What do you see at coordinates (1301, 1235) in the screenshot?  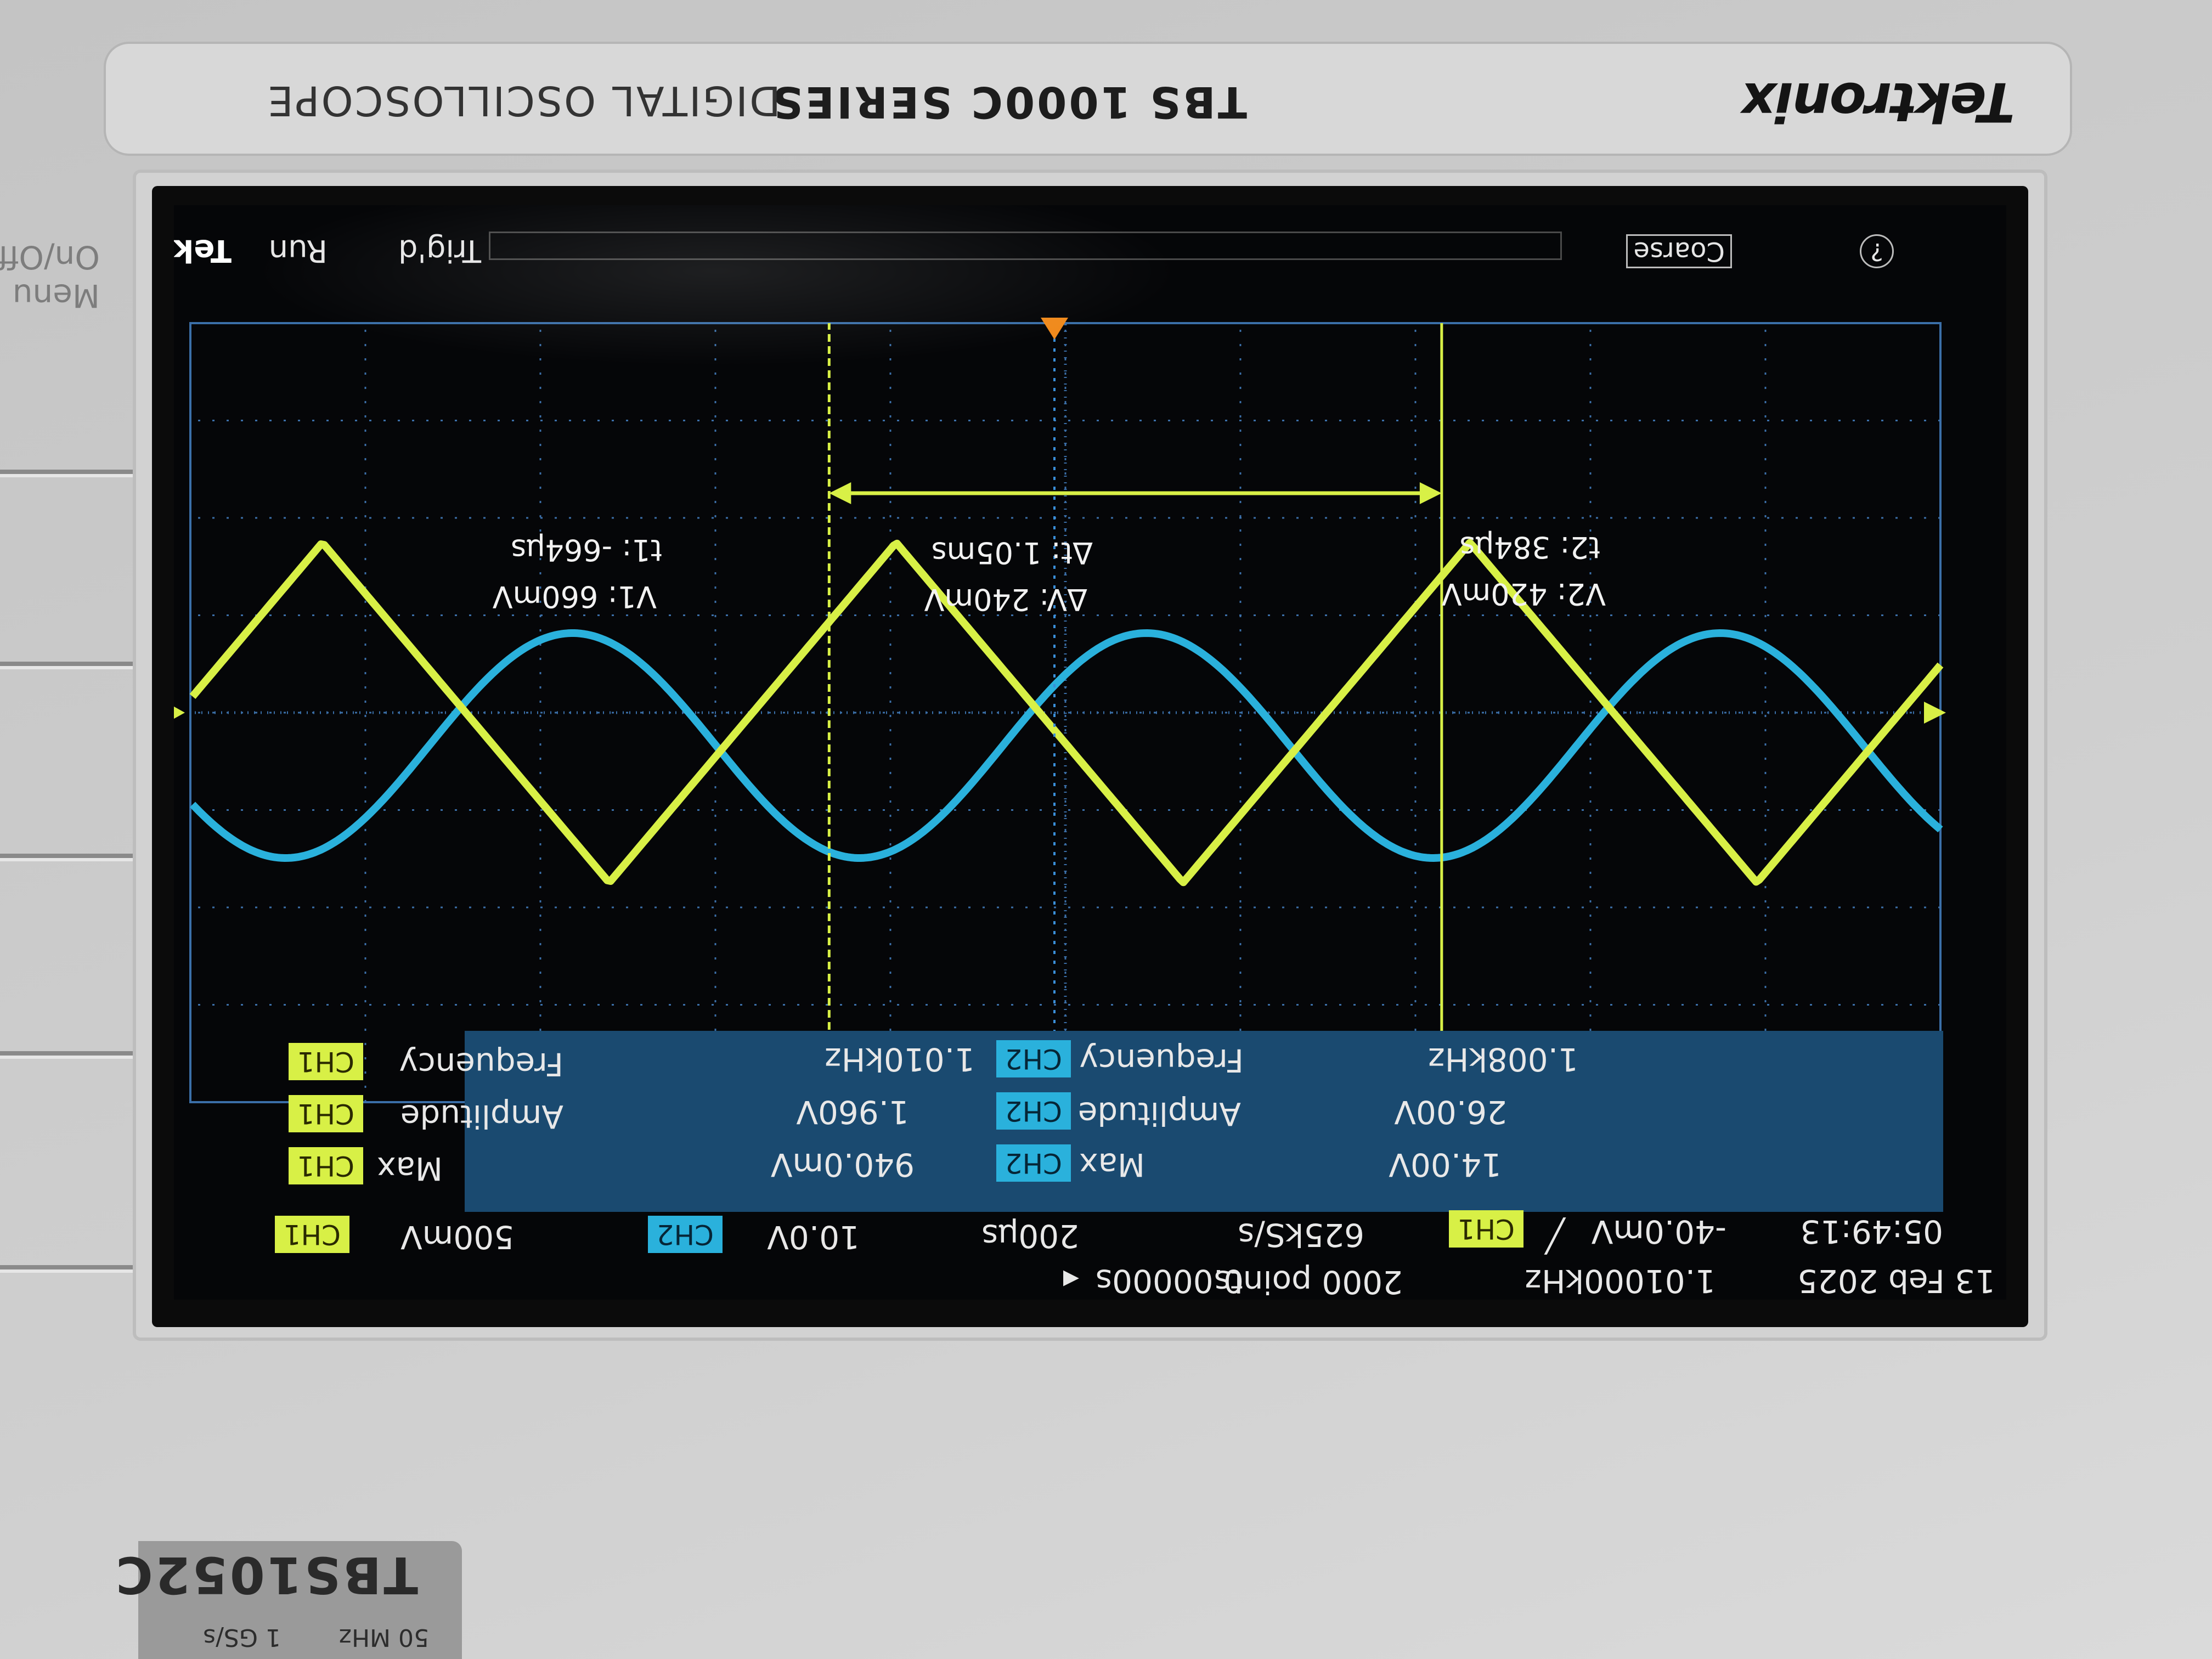 I see `sample-rate: 625kS/s` at bounding box center [1301, 1235].